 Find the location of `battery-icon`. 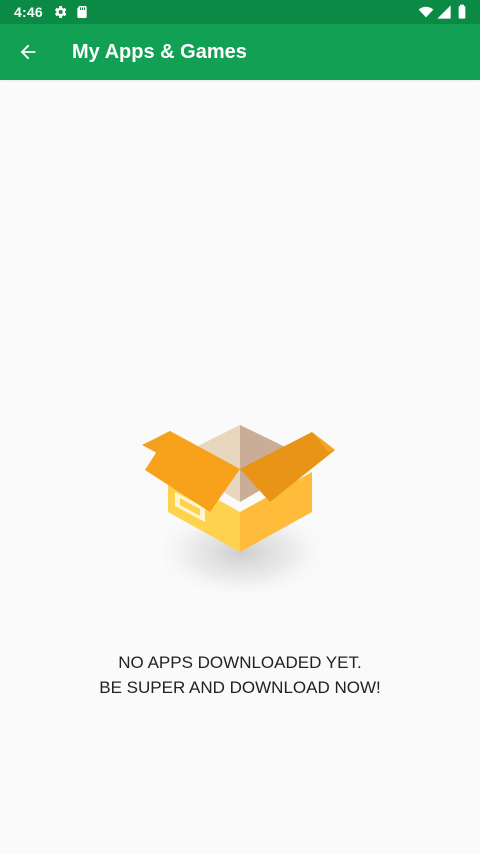

battery-icon is located at coordinates (462, 11).